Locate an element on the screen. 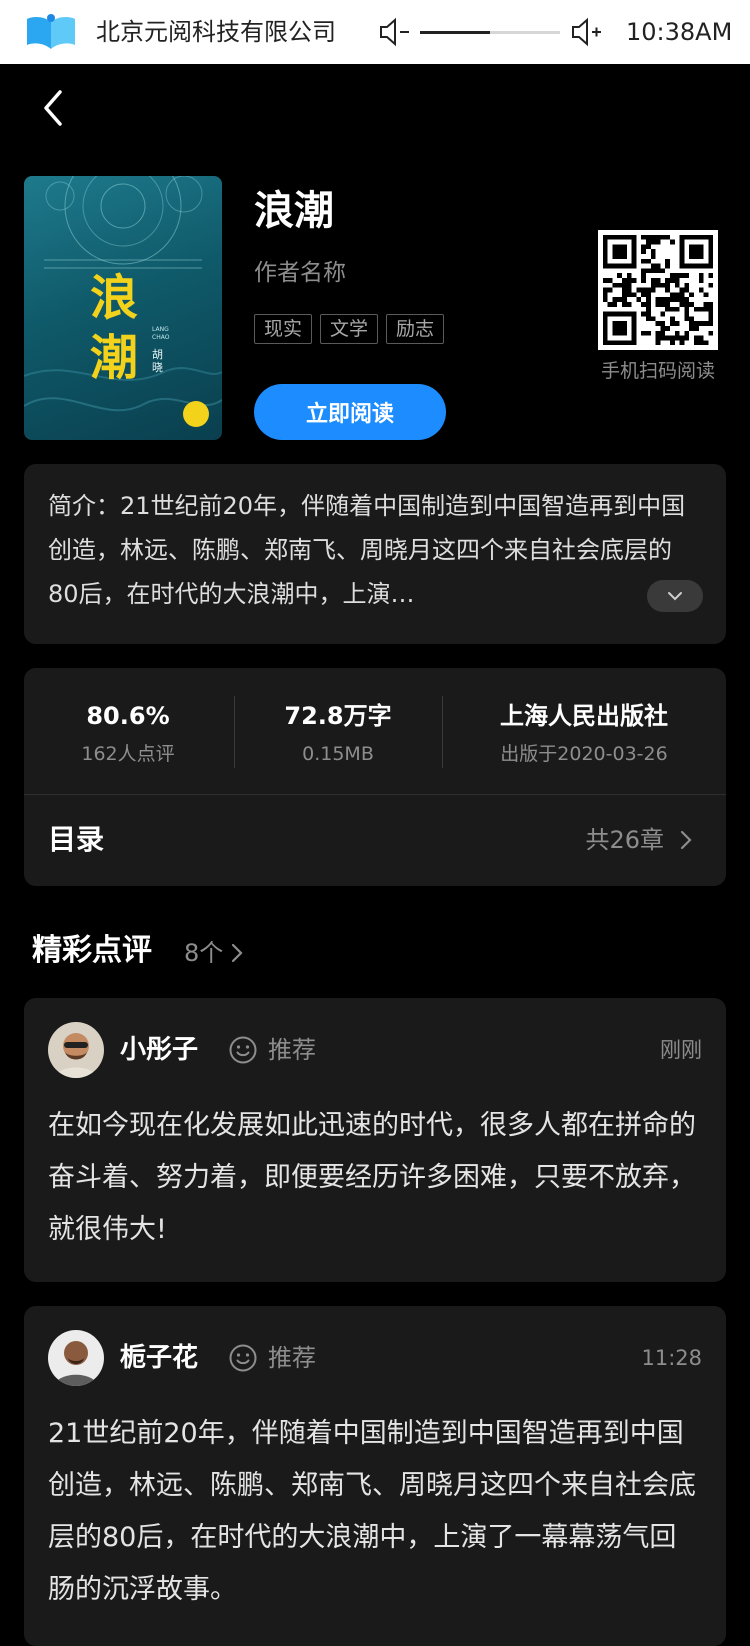 Image resolution: width=750 pixels, height=1646 pixels. volume-slider-fill is located at coordinates (455, 32).